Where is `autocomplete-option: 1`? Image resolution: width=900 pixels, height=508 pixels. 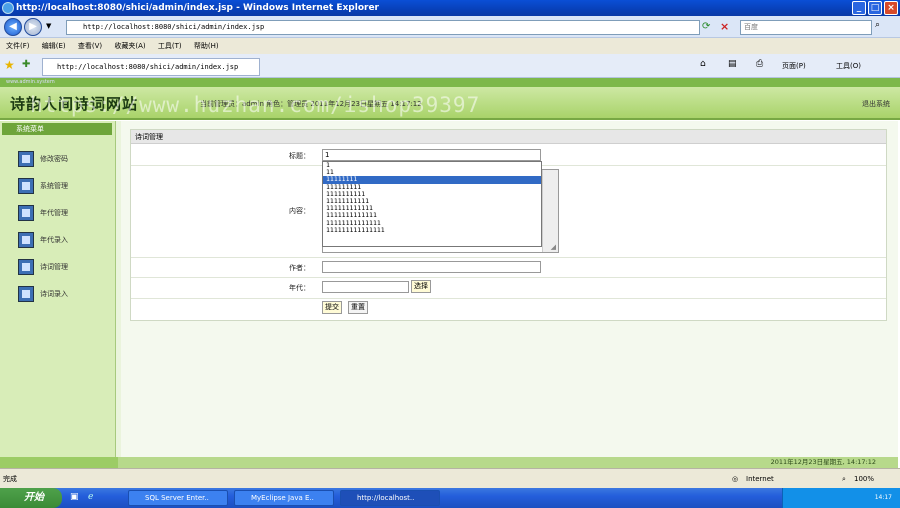 autocomplete-option: 1 is located at coordinates (432, 165).